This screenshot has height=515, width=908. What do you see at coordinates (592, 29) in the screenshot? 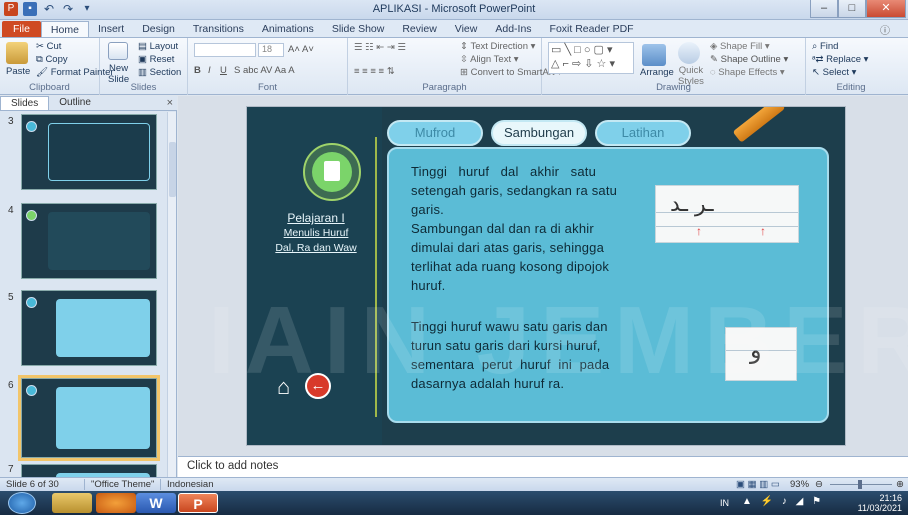
I see `tab-foxit: Foxit Reader PDF` at bounding box center [592, 29].